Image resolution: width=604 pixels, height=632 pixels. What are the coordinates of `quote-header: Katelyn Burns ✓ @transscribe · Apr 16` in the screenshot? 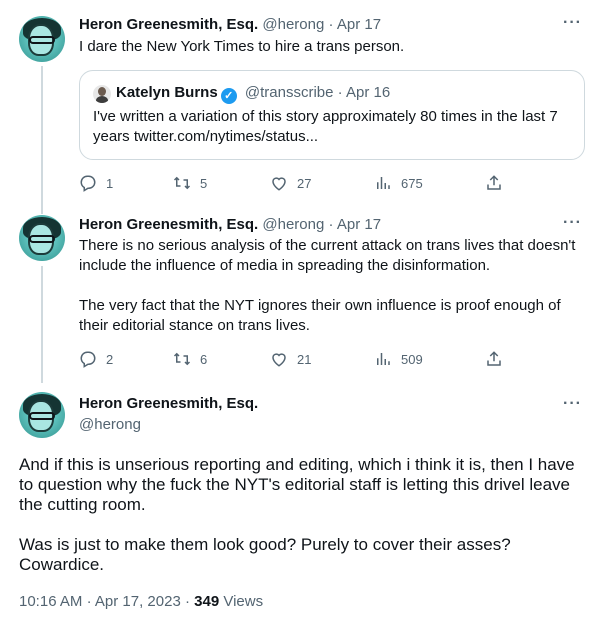 It's located at (253, 93).